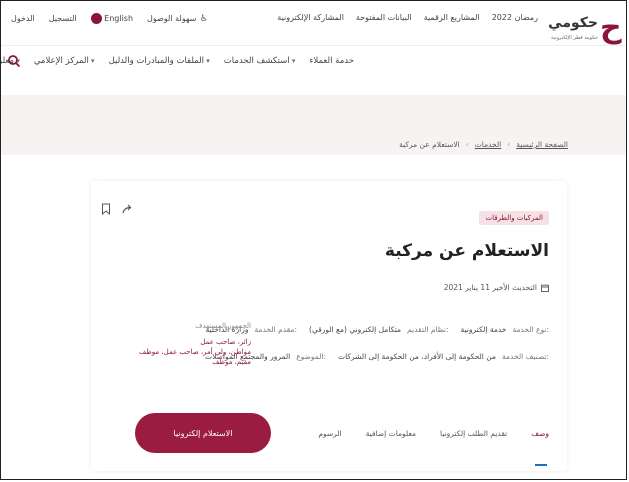 Image resolution: width=629 pixels, height=482 pixels. I want to click on service-type-value: خدمة إلكترونية, so click(483, 329).